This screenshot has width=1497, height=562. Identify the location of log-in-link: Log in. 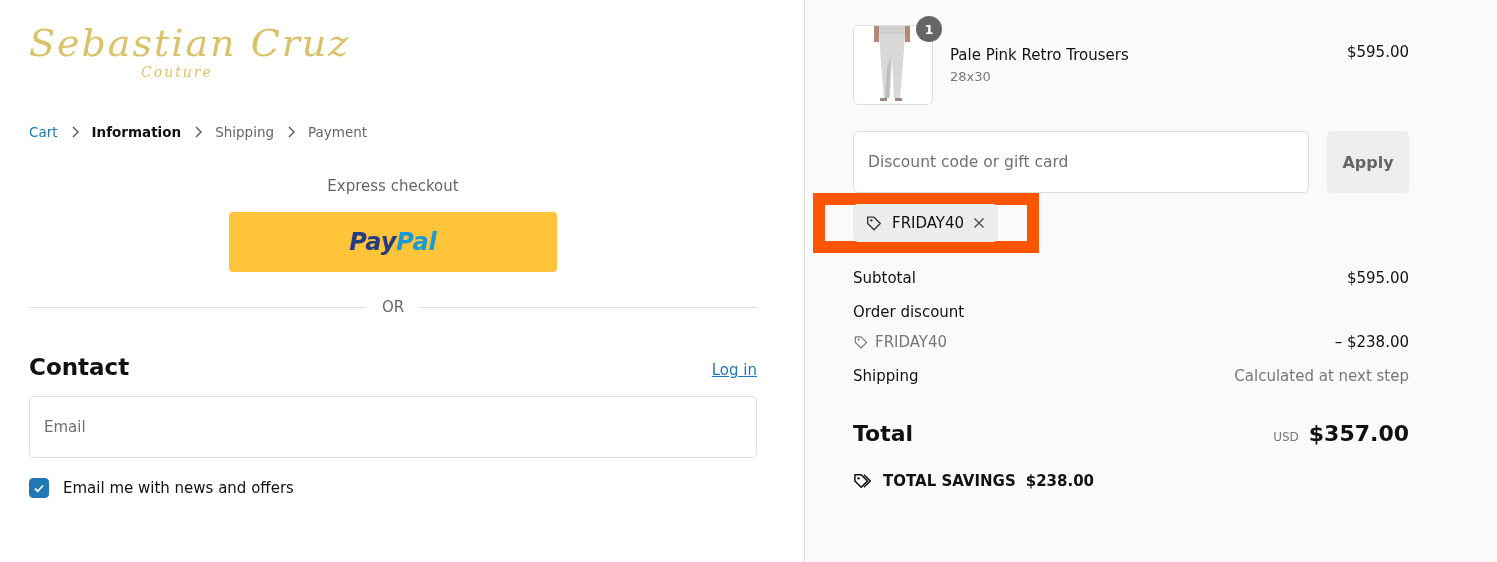
(734, 370).